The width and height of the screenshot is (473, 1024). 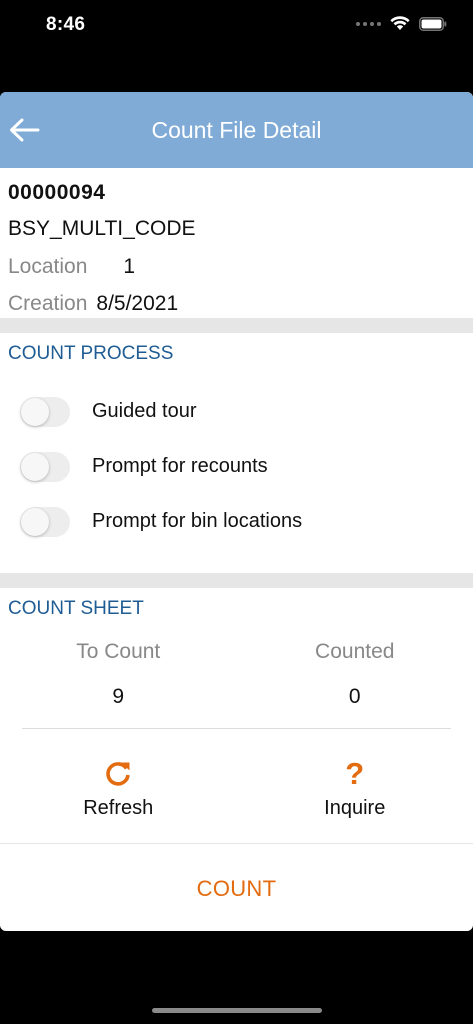 I want to click on to-count-value: 9, so click(x=118, y=696).